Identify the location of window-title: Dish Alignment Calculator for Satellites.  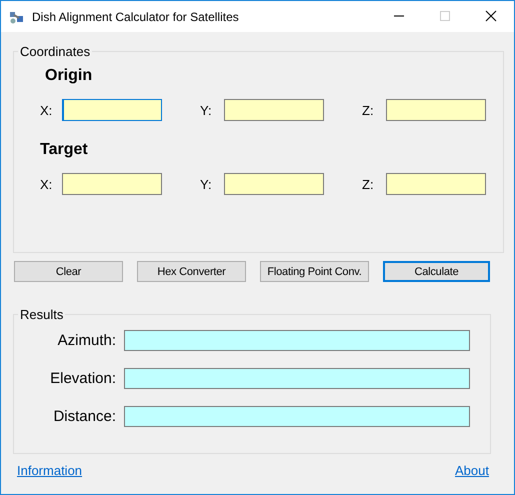
(136, 17).